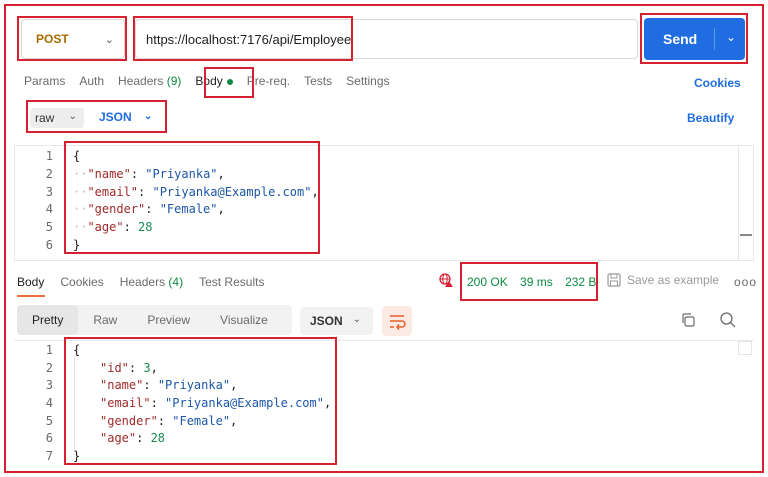 The image size is (768, 477). What do you see at coordinates (149, 209) in the screenshot?
I see `json-line: ··"gender": "Female",` at bounding box center [149, 209].